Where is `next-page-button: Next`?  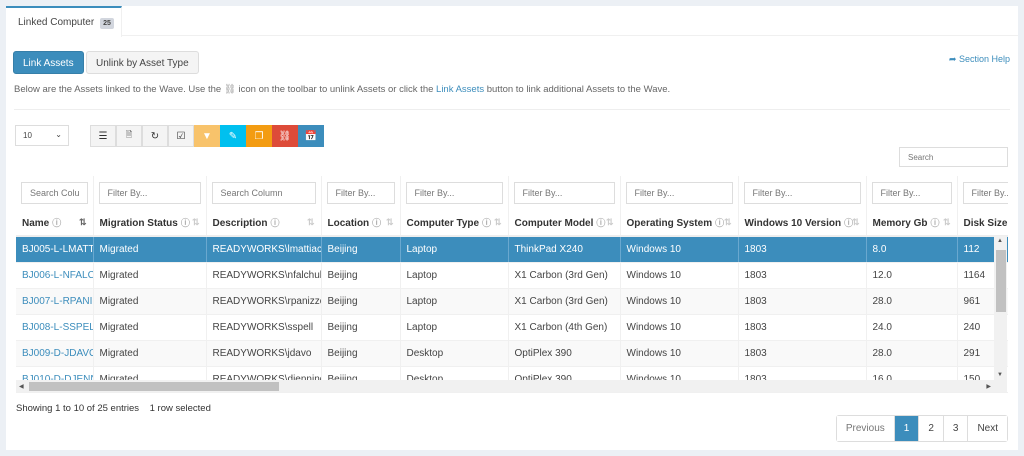 next-page-button: Next is located at coordinates (987, 428).